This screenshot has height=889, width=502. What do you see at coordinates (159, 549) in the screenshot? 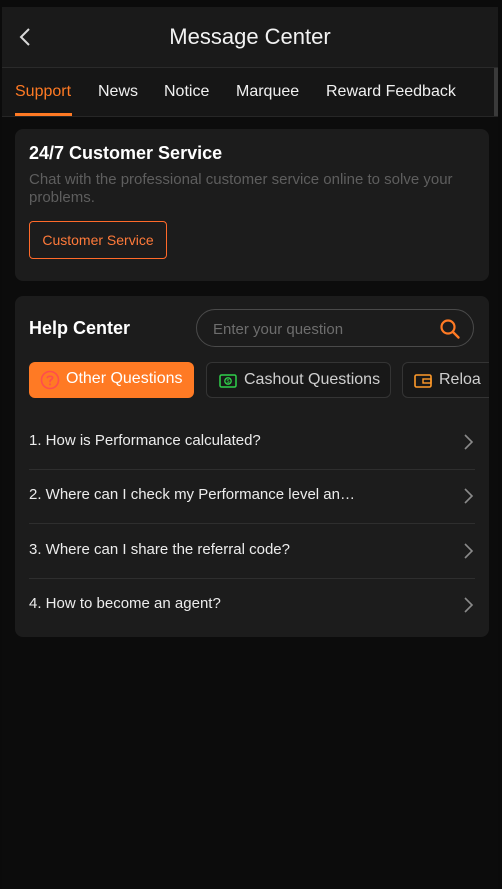
I see `faq-question: 3. Where can I share the referral code?` at bounding box center [159, 549].